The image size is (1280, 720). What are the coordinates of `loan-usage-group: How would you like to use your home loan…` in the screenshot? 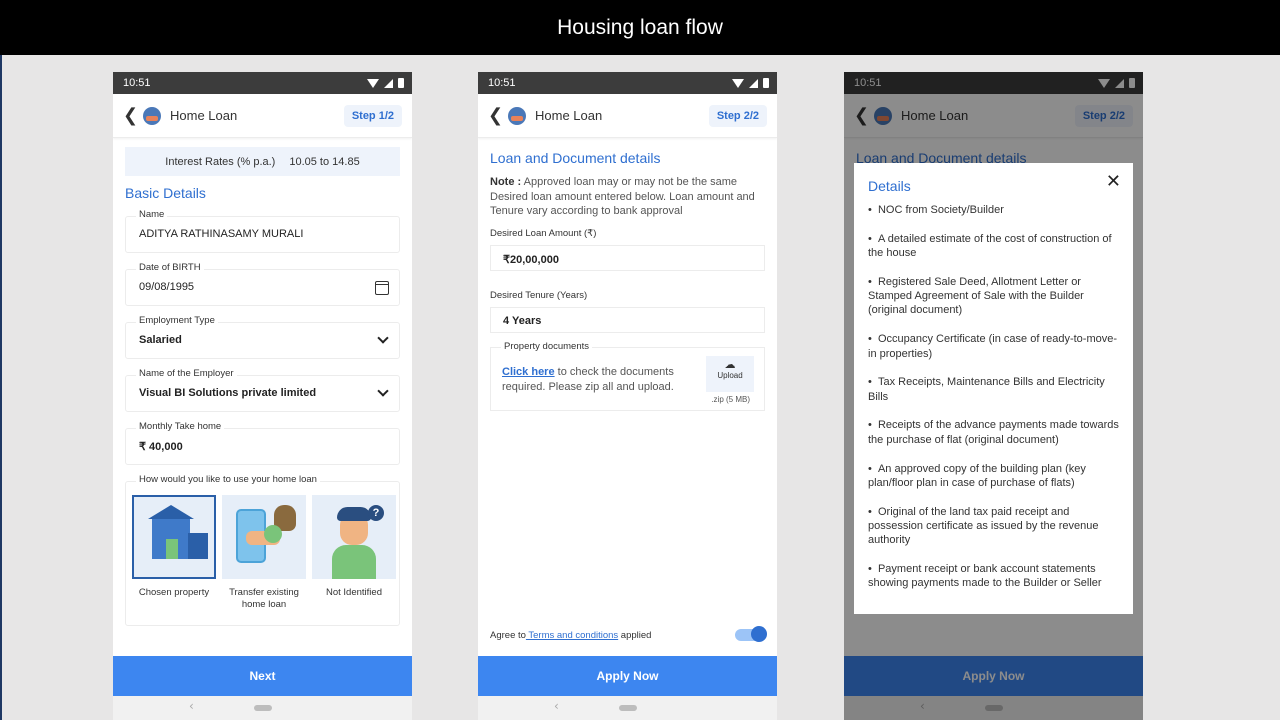 It's located at (262, 550).